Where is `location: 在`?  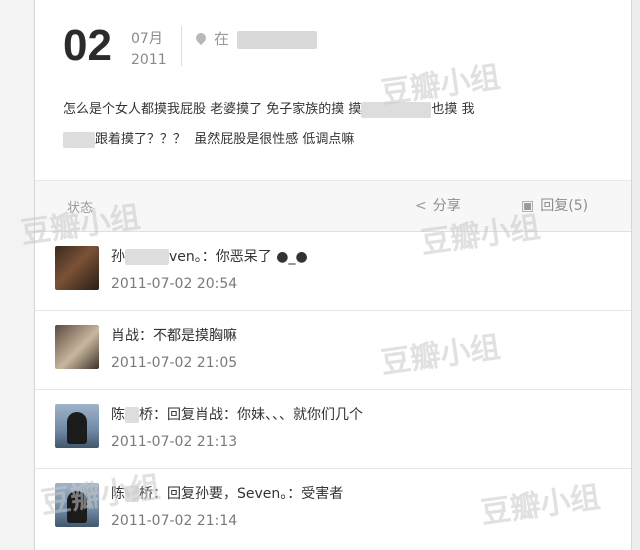 location: 在 is located at coordinates (255, 38).